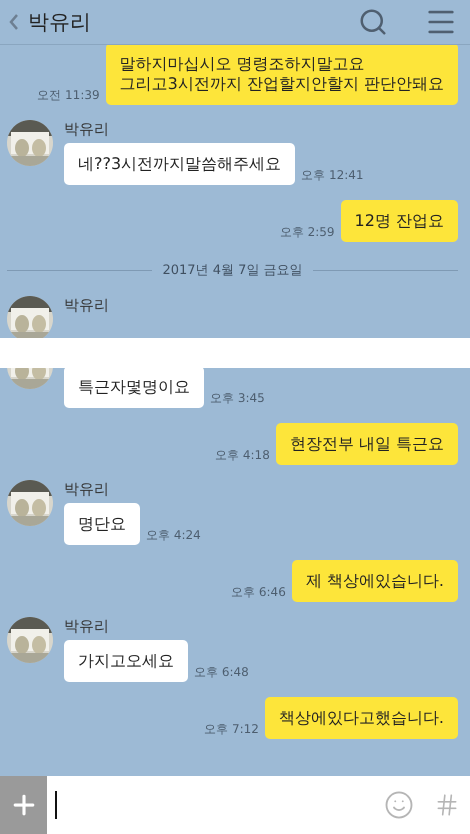 This screenshot has height=834, width=470. I want to click on message-time: 오후 4:18, so click(242, 455).